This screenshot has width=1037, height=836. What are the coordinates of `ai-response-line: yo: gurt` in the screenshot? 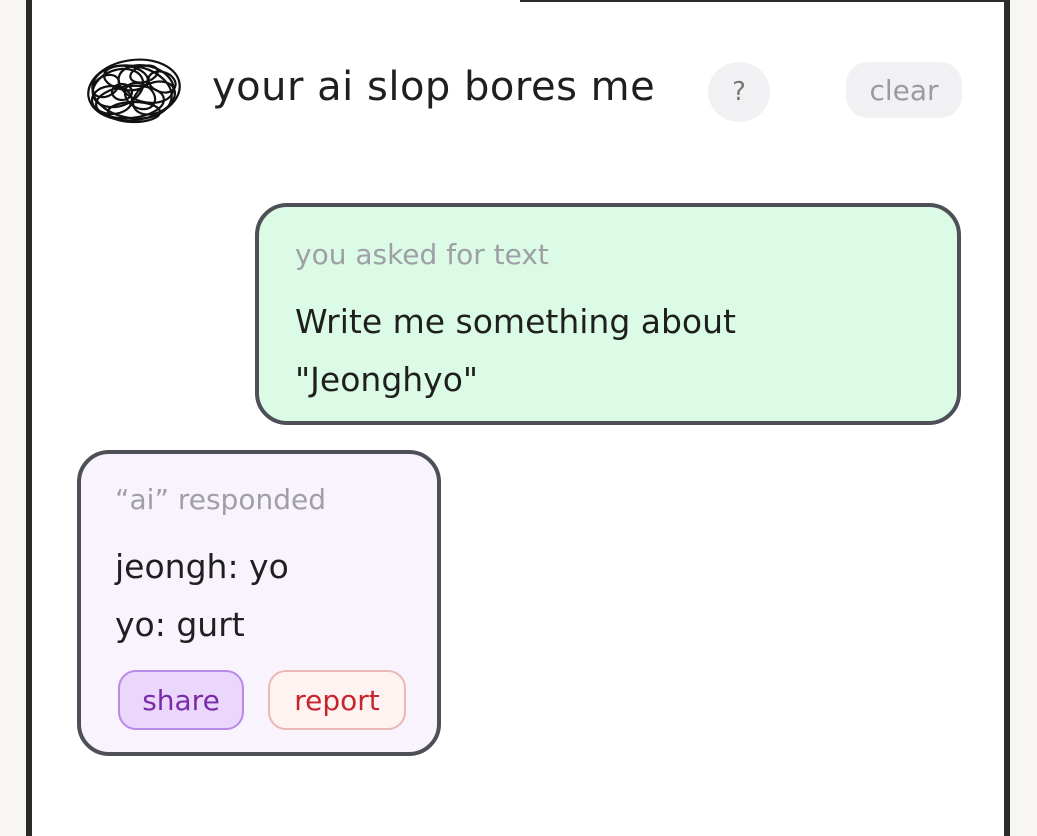 It's located at (180, 624).